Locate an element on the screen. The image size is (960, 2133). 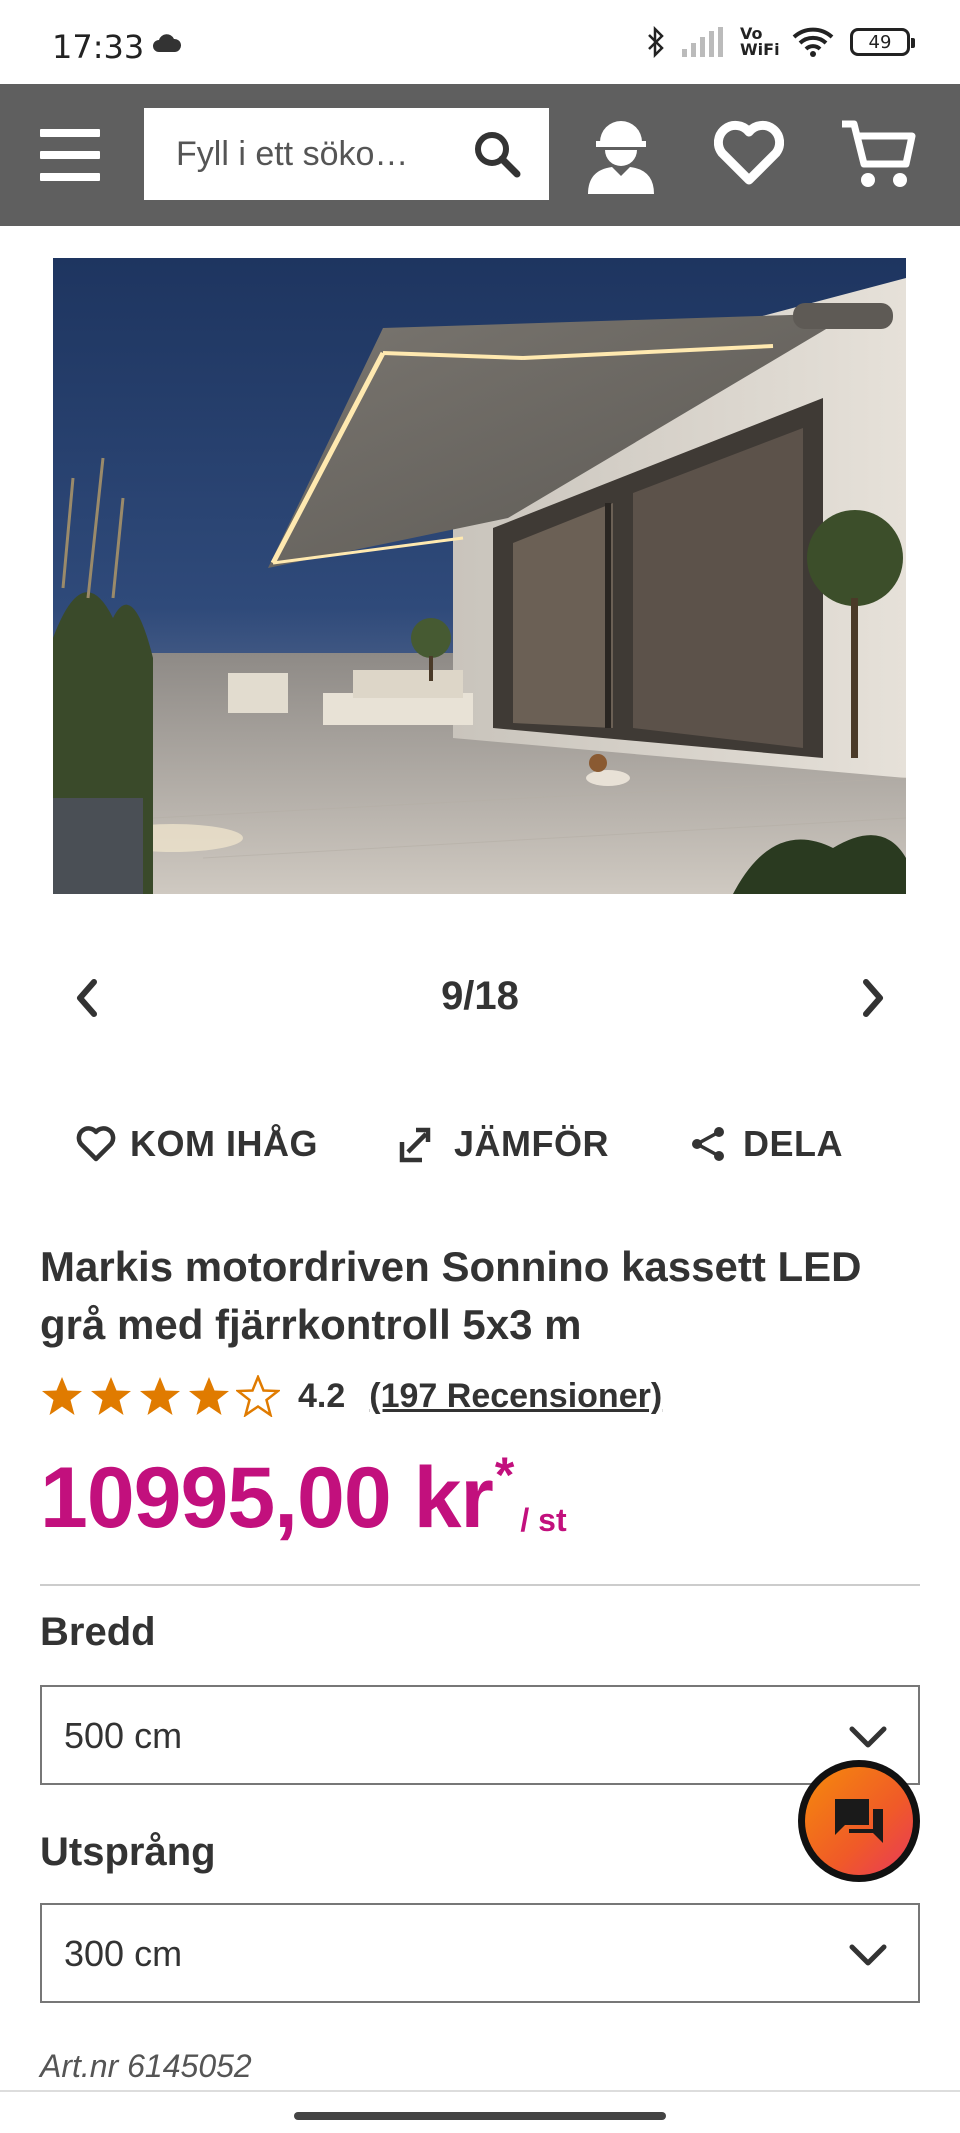
home-indicator is located at coordinates (480, 2116).